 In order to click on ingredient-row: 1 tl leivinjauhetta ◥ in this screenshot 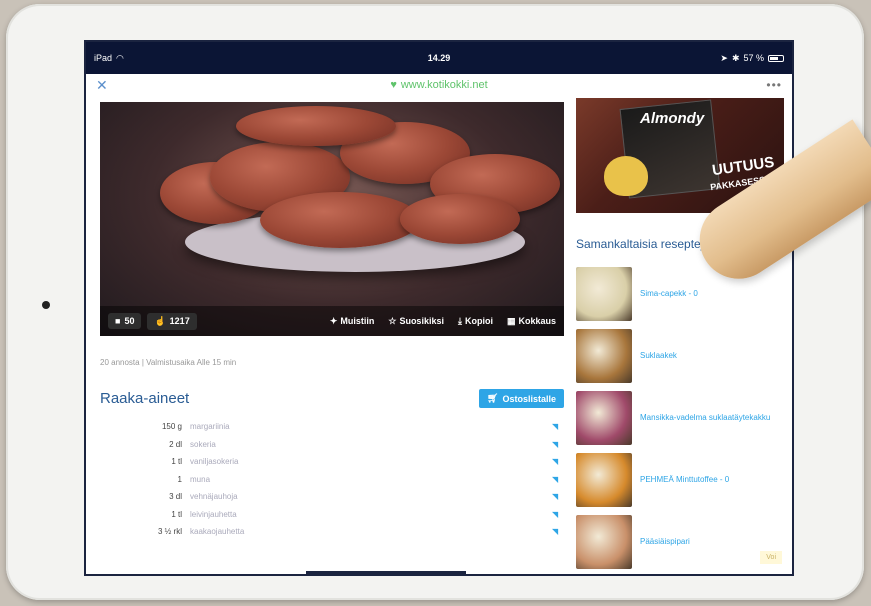, I will do `click(332, 515)`.